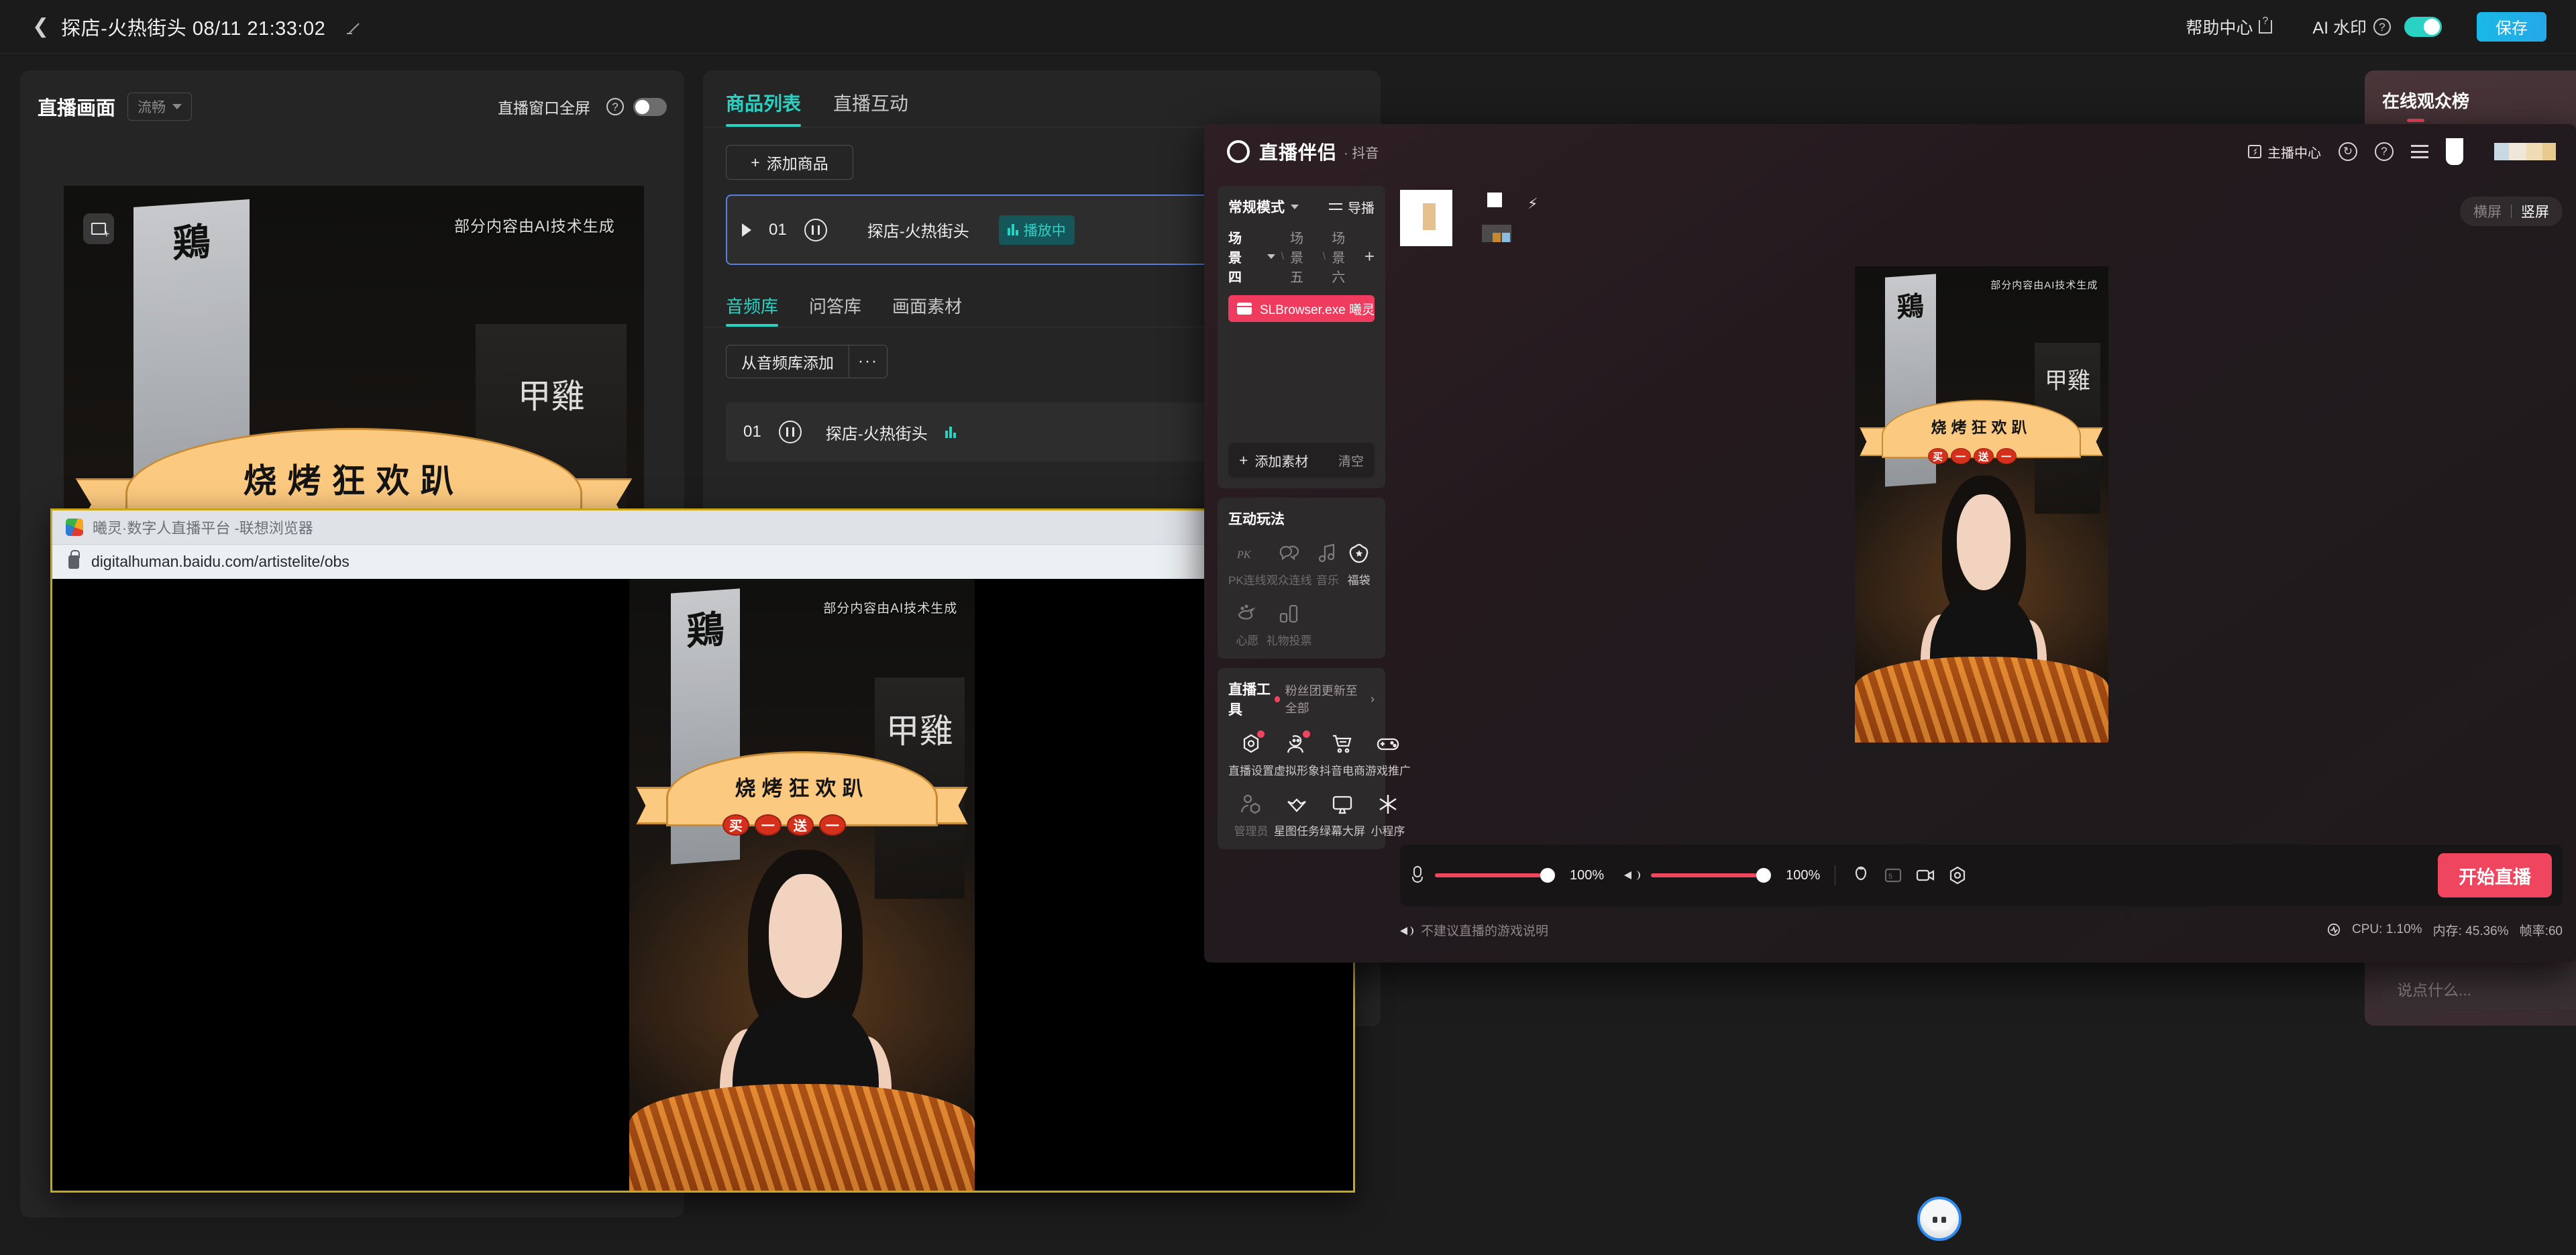 The height and width of the screenshot is (1255, 2576). I want to click on mini-program-icon, so click(1388, 804).